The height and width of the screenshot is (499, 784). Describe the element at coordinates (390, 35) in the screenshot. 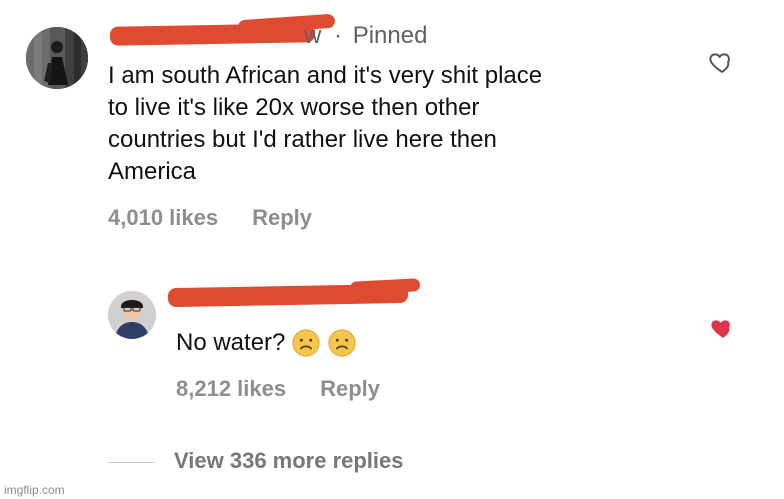

I see `pinned-label: Pinned` at that location.